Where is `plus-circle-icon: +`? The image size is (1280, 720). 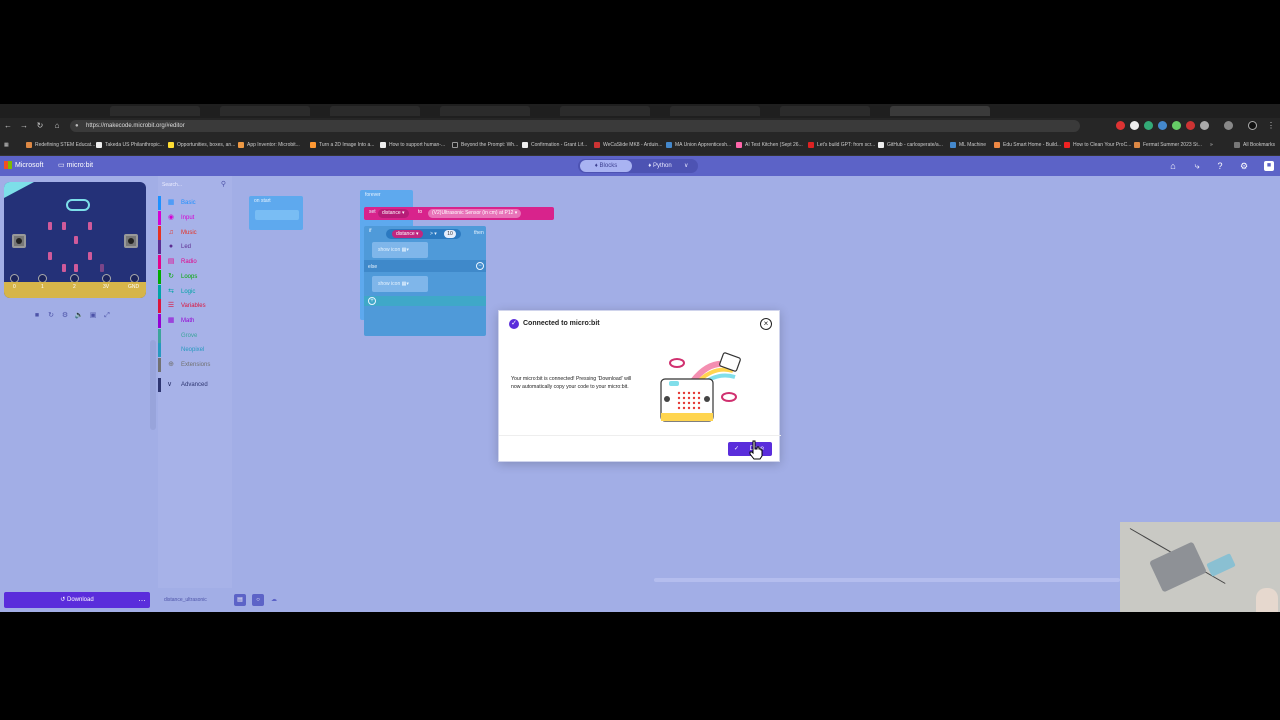 plus-circle-icon: + is located at coordinates (372, 301).